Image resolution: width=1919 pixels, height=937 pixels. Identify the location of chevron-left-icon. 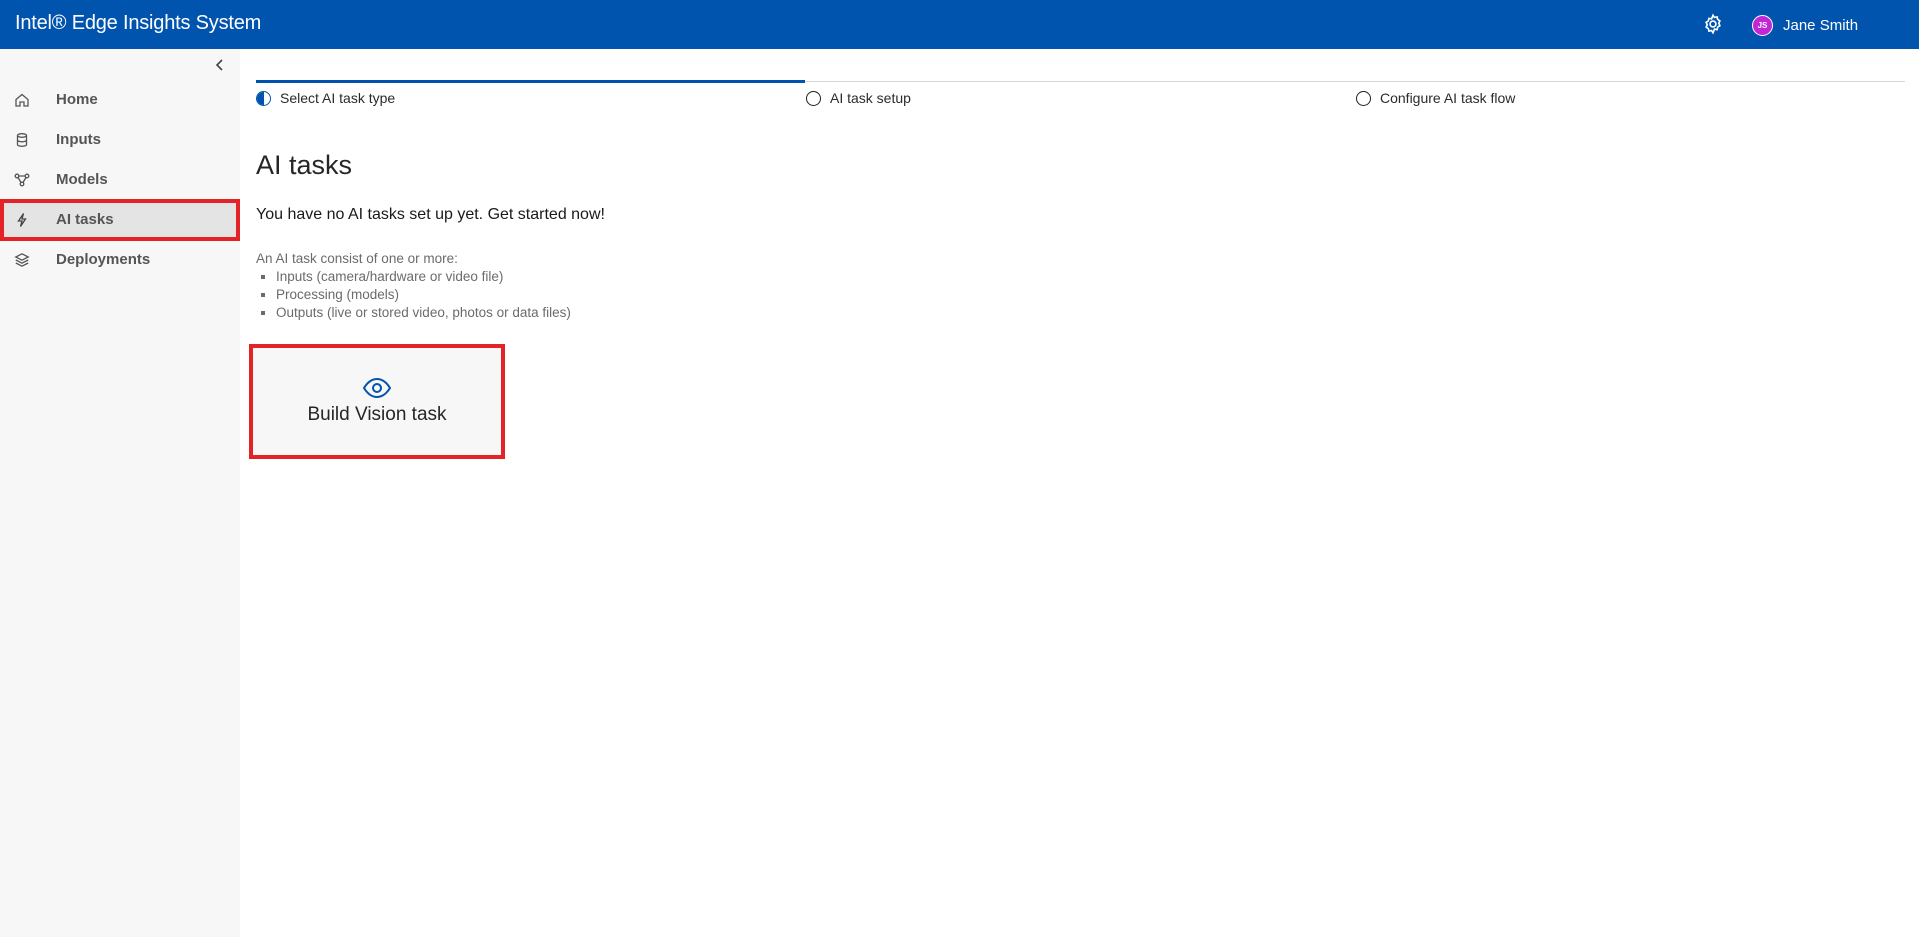
(220, 65).